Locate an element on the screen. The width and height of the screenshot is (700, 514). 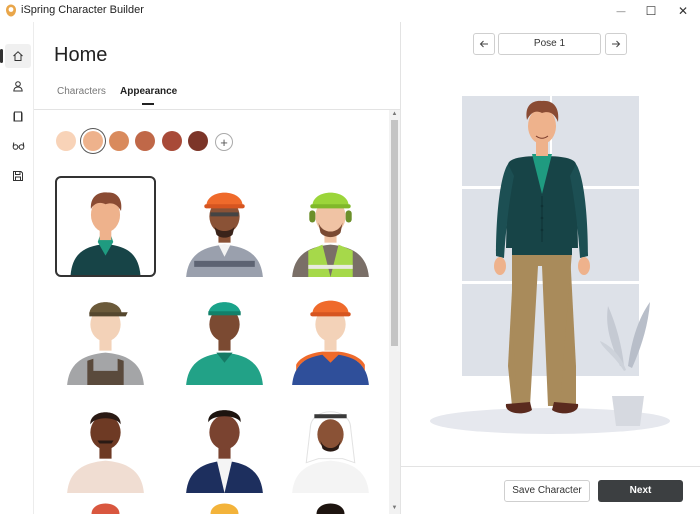
sidebar-item-accessories is located at coordinates (18, 146).